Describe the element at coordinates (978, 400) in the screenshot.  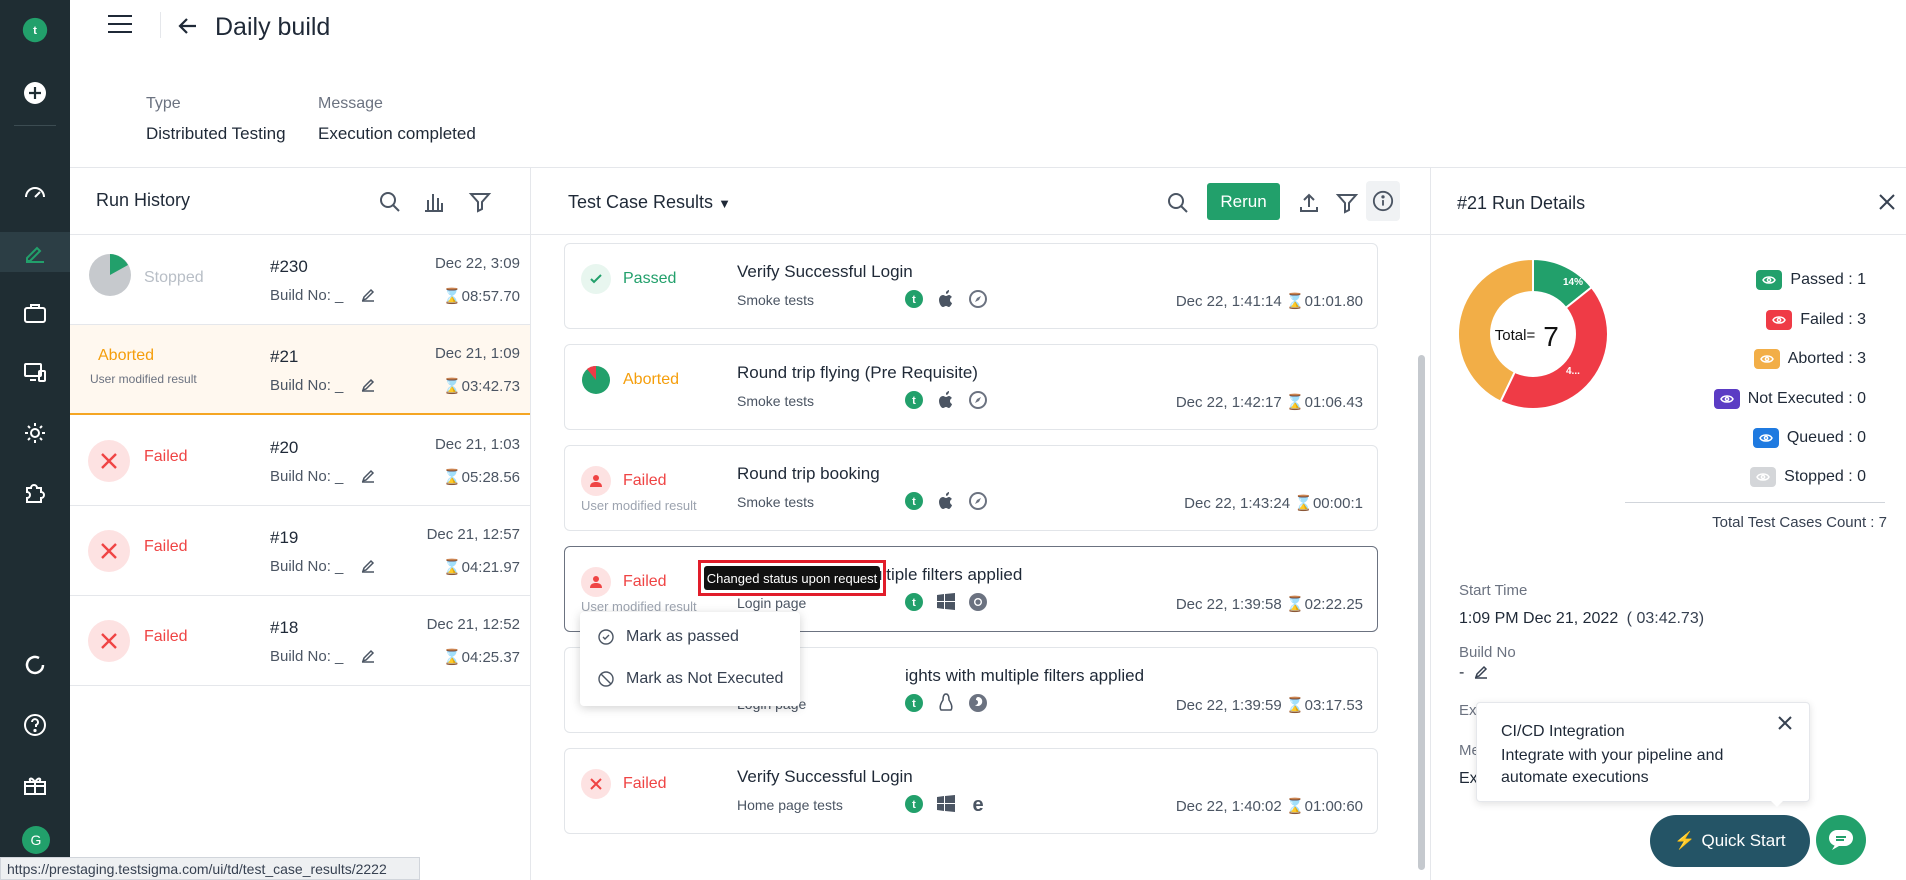
I see `safari-icon` at that location.